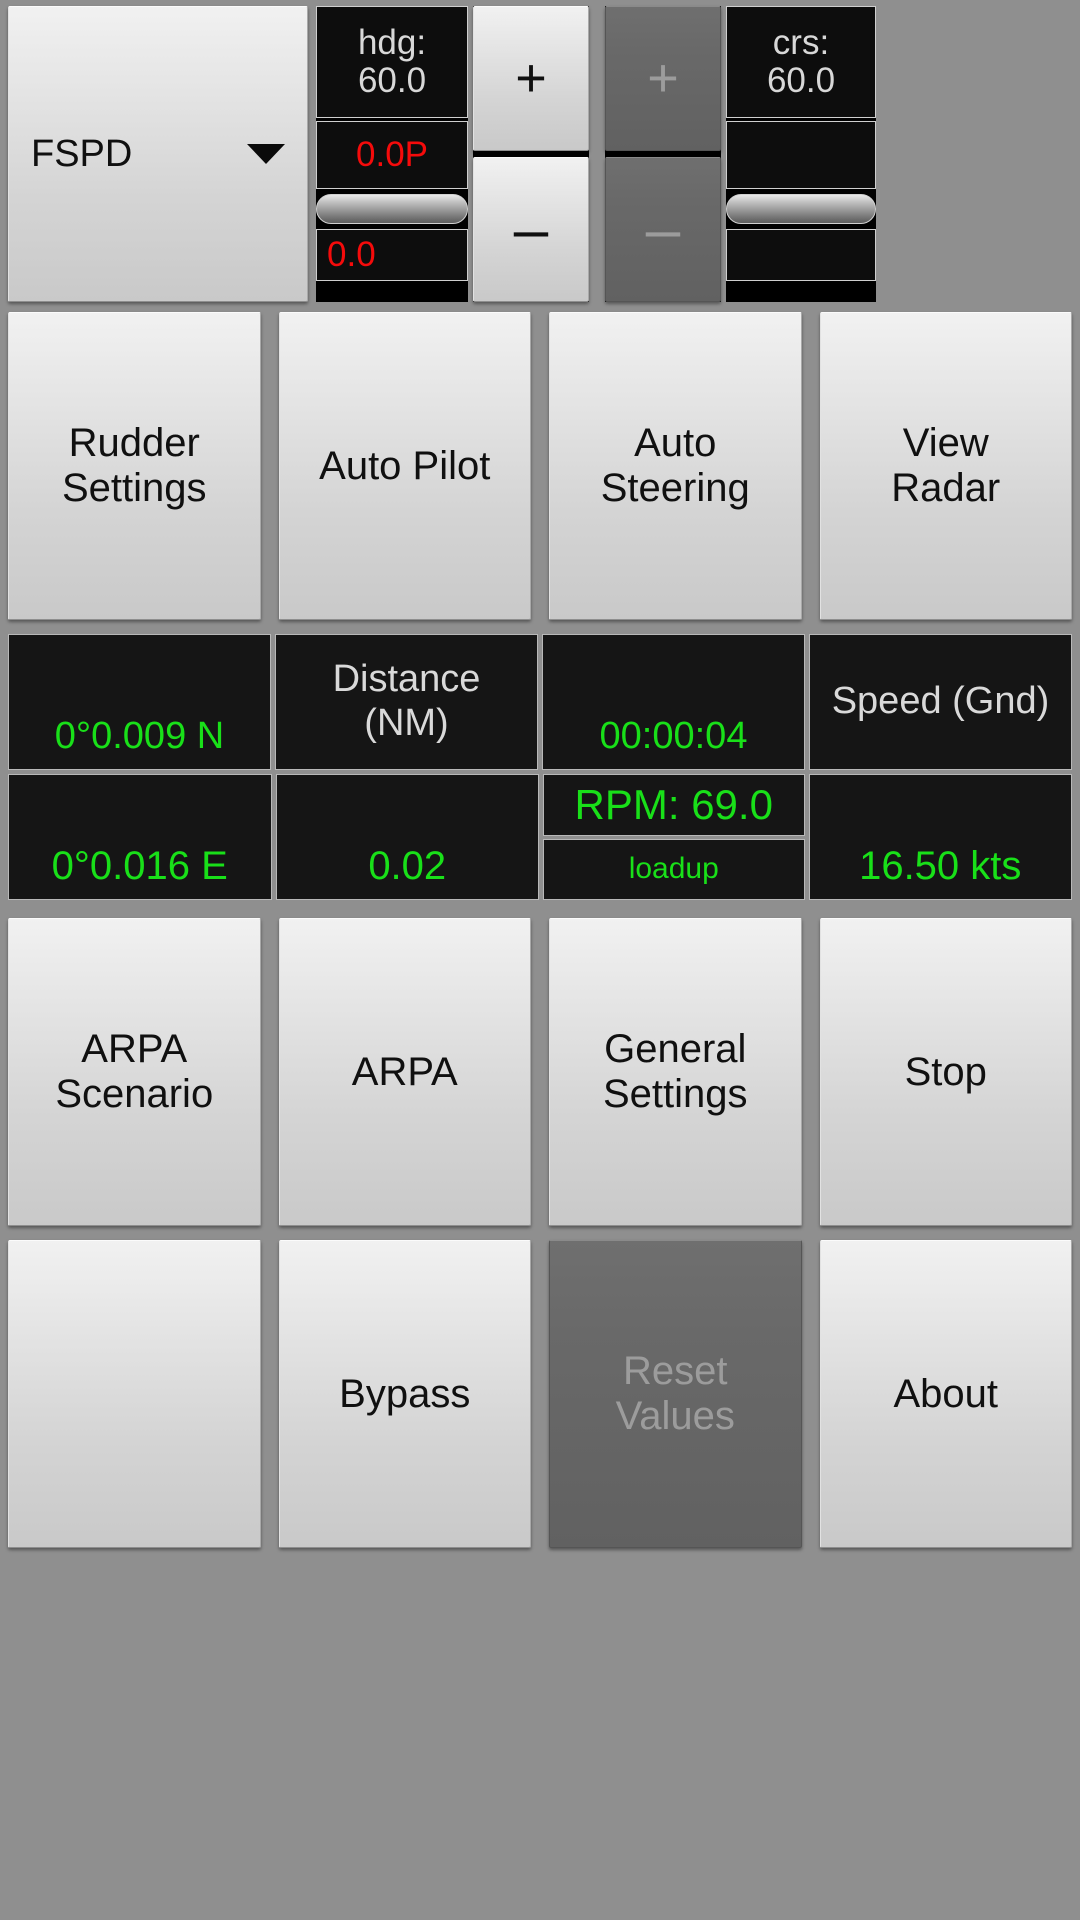 The width and height of the screenshot is (1080, 1920). What do you see at coordinates (674, 869) in the screenshot?
I see `engine-state-readout: loadup` at bounding box center [674, 869].